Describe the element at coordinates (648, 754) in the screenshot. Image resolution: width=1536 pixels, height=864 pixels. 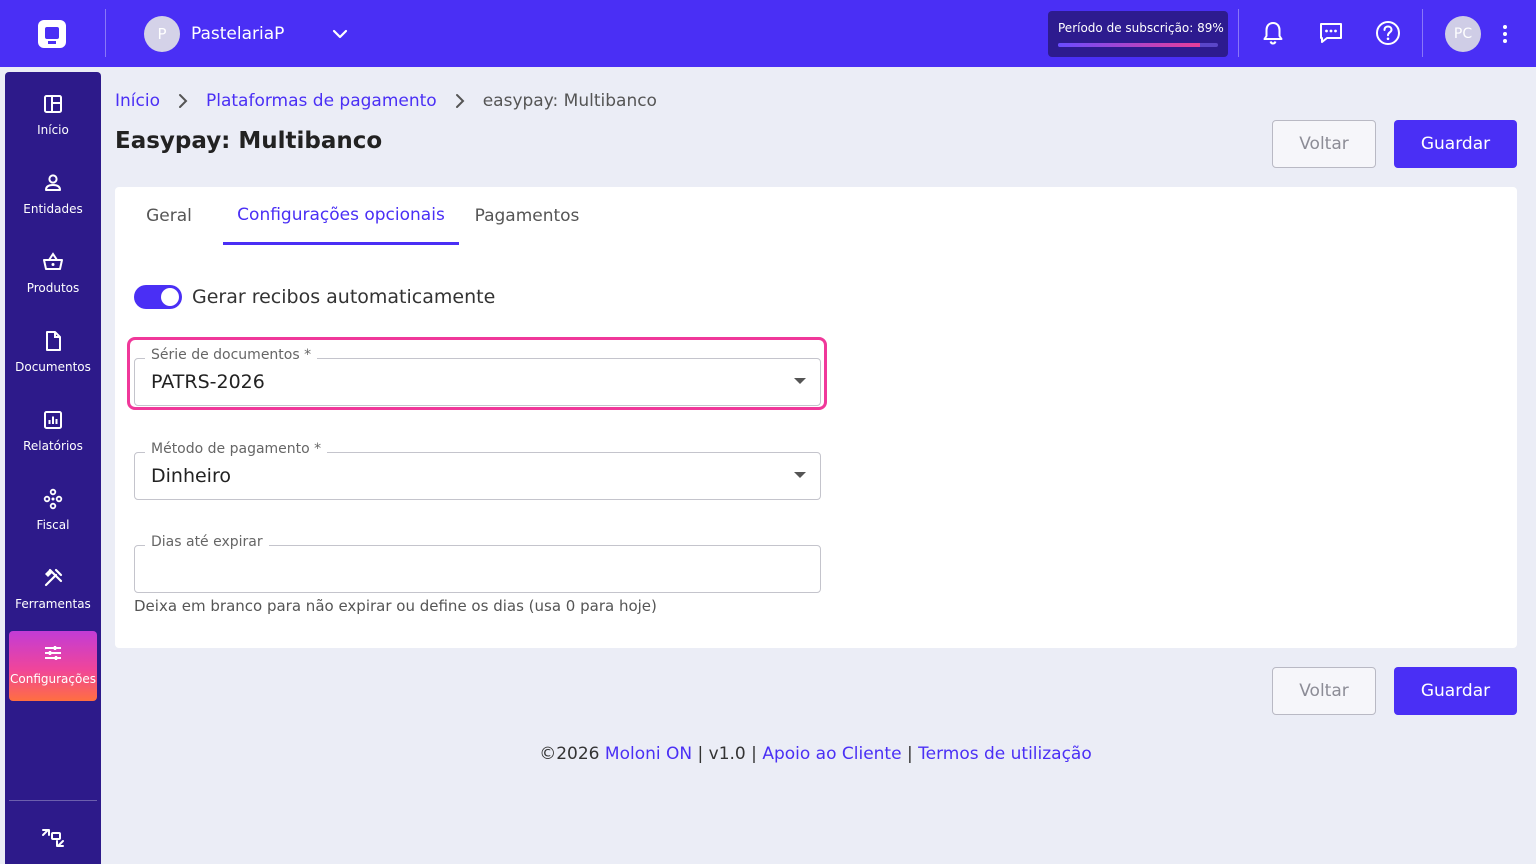
I see `footer-brand-link: Moloni ON` at that location.